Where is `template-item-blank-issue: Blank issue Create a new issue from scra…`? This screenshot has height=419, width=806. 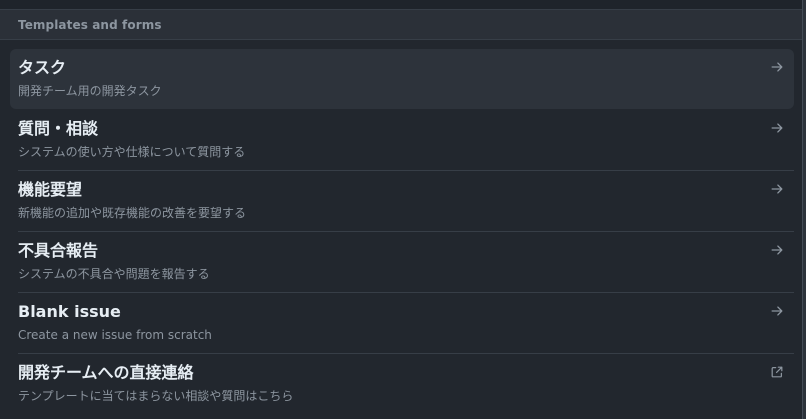
template-item-blank-issue: Blank issue Create a new issue from scra… is located at coordinates (402, 323).